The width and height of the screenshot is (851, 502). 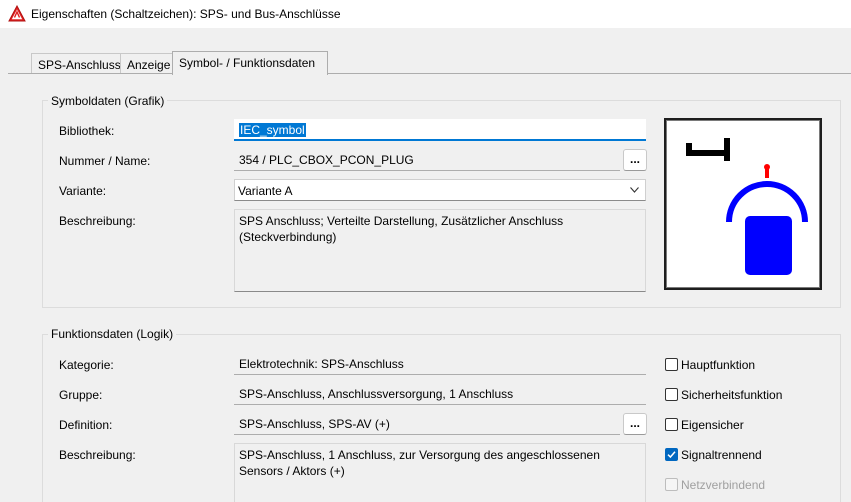 What do you see at coordinates (83, 191) in the screenshot?
I see `variant-label: Variante:` at bounding box center [83, 191].